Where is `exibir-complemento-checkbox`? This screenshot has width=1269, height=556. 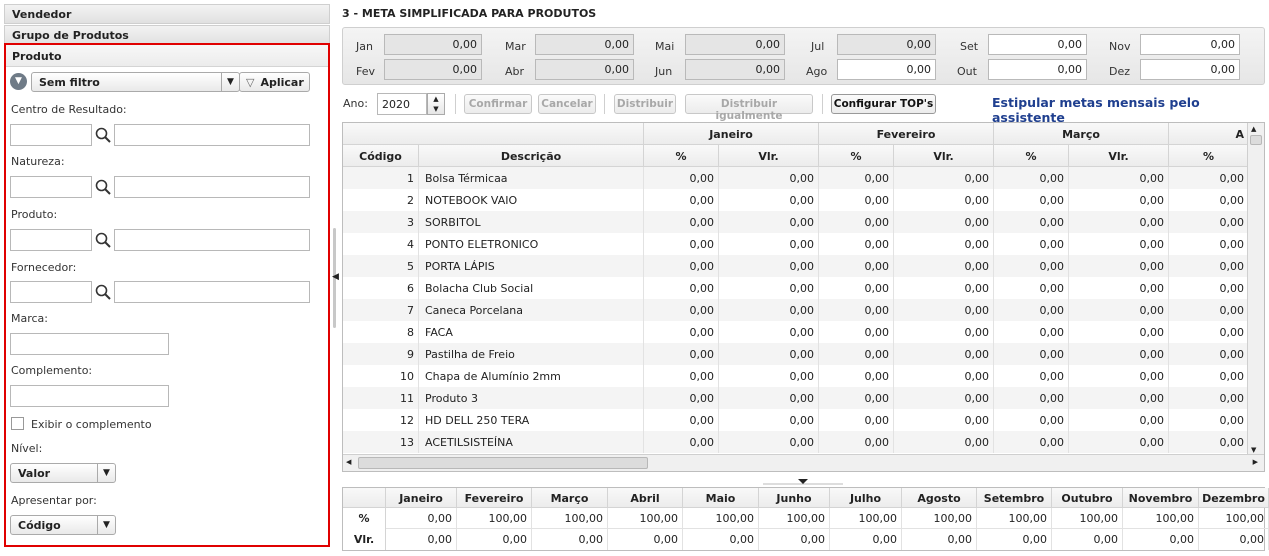
exibir-complemento-checkbox is located at coordinates (17, 423).